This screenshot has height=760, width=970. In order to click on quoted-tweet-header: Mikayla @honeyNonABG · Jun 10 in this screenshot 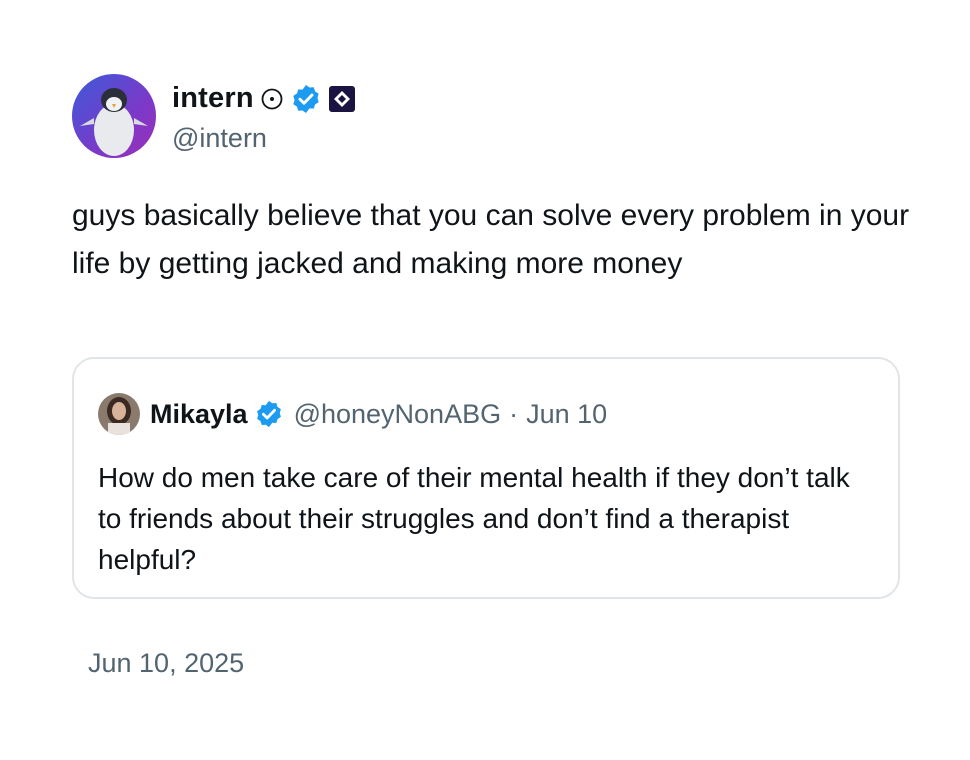, I will do `click(352, 414)`.